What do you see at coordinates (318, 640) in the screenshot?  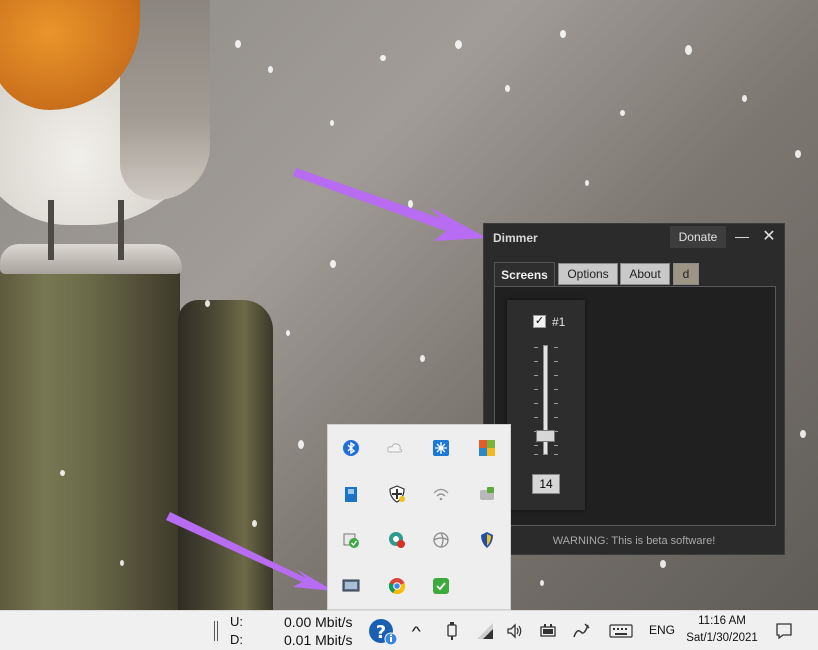 I see `download-speed: 0.01 Mbit/s` at bounding box center [318, 640].